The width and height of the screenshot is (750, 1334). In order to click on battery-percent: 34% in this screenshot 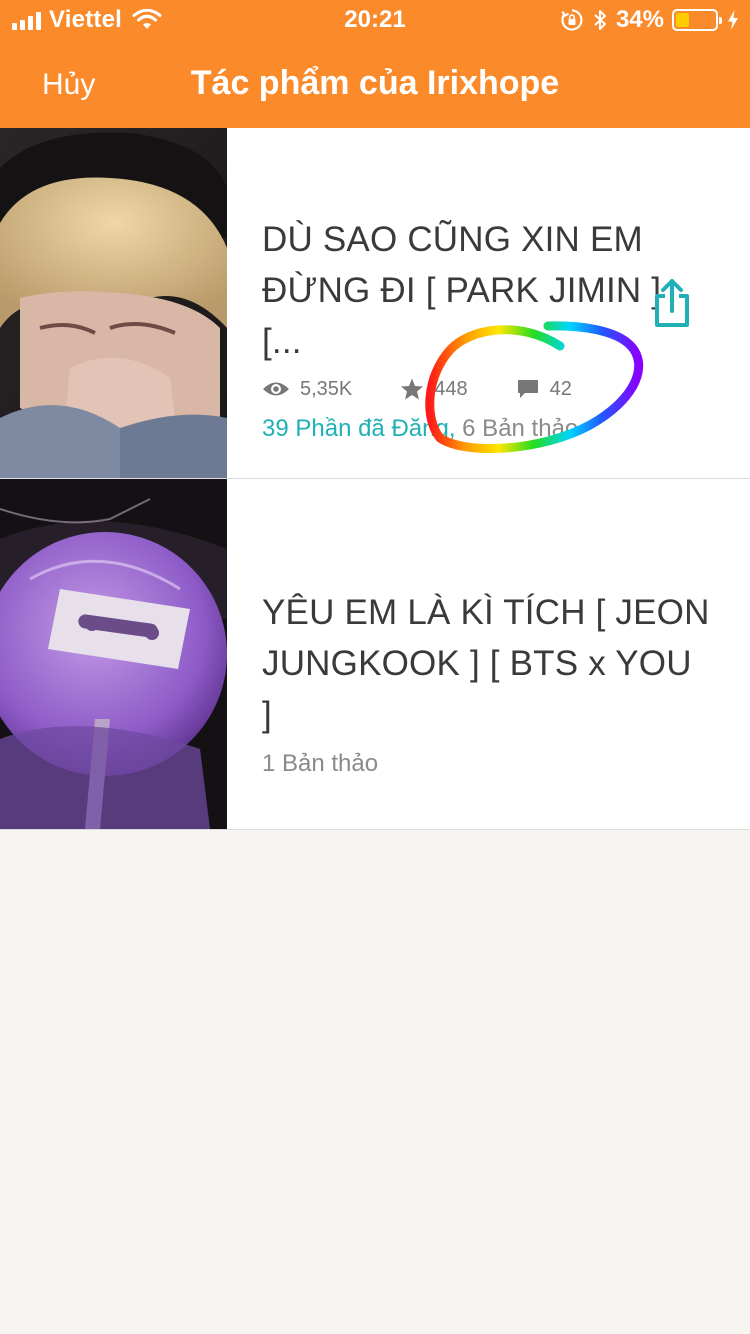, I will do `click(639, 19)`.